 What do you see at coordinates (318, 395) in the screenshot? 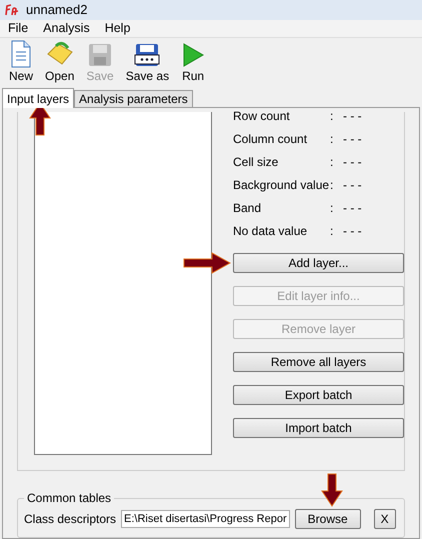
I see `action-button: Export batch` at bounding box center [318, 395].